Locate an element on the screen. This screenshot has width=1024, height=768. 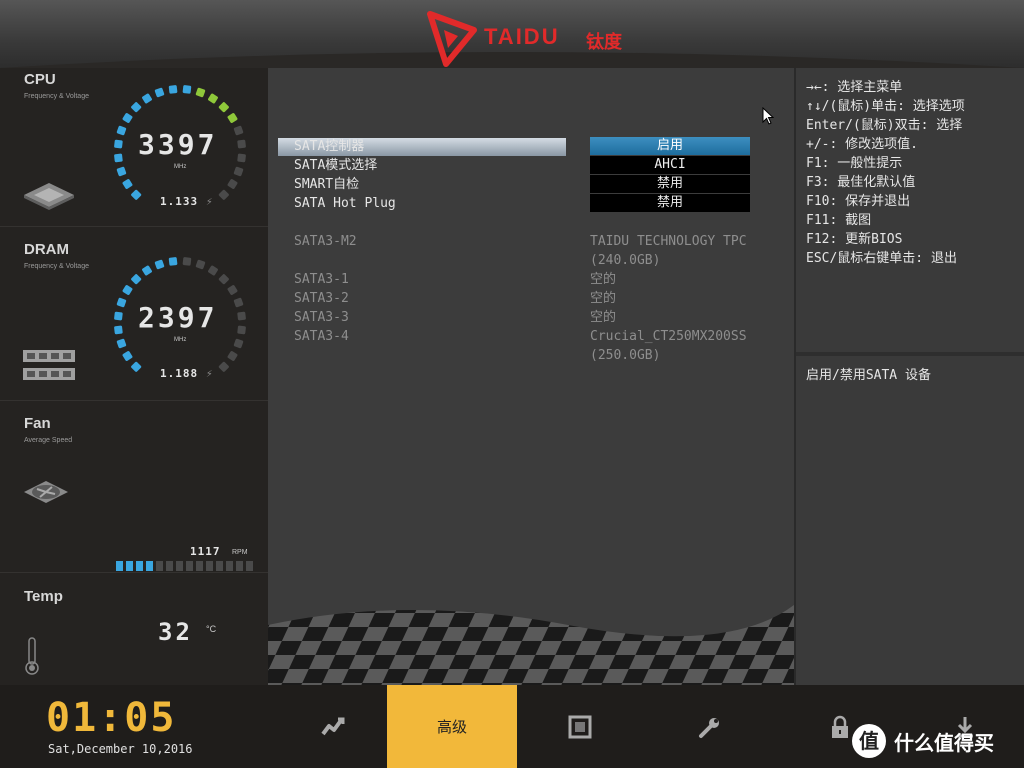
tab-chipset is located at coordinates (580, 726).